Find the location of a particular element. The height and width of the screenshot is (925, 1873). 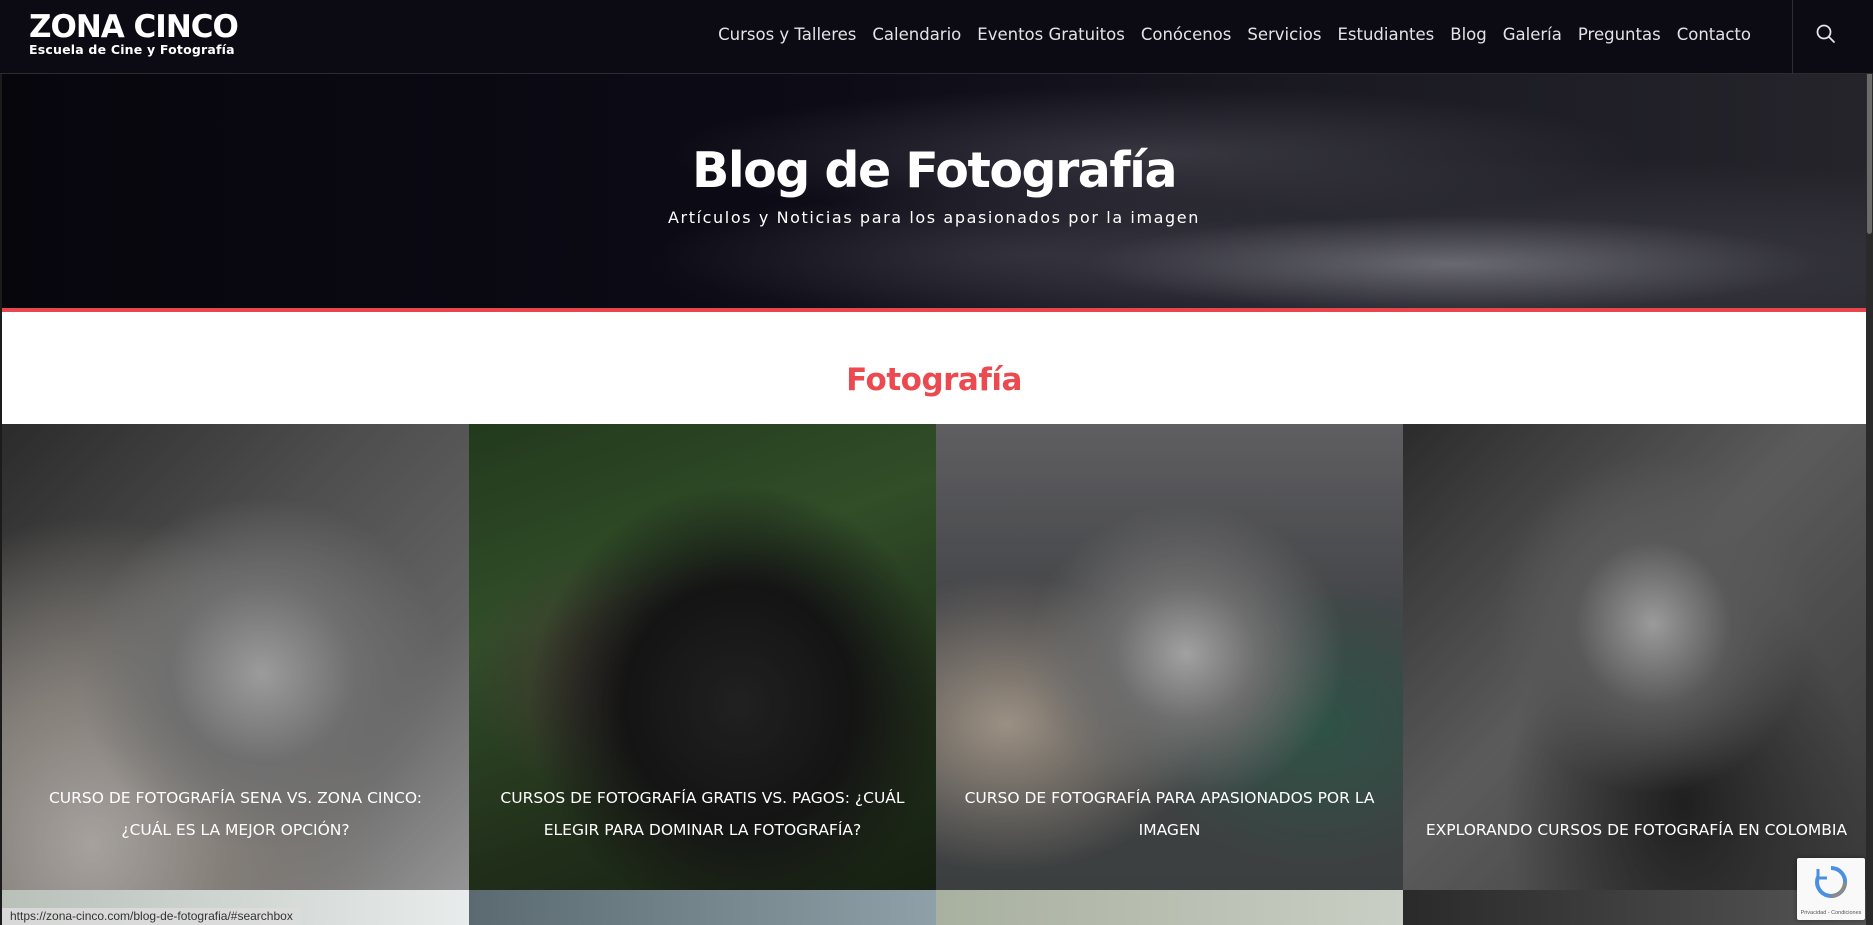

nav-estudiantes: Estudiantes is located at coordinates (1385, 35).